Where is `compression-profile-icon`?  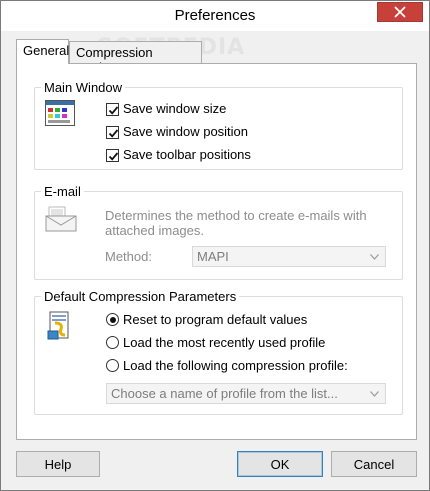
compression-profile-icon is located at coordinates (58, 325).